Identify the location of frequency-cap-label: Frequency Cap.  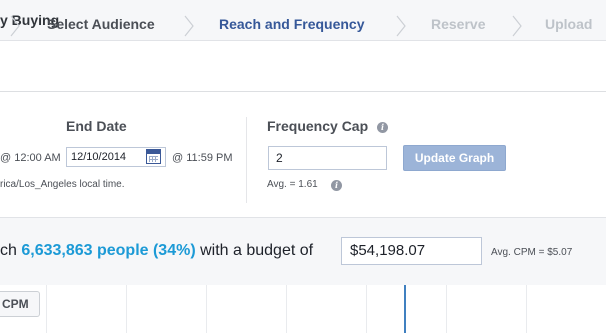
(318, 126).